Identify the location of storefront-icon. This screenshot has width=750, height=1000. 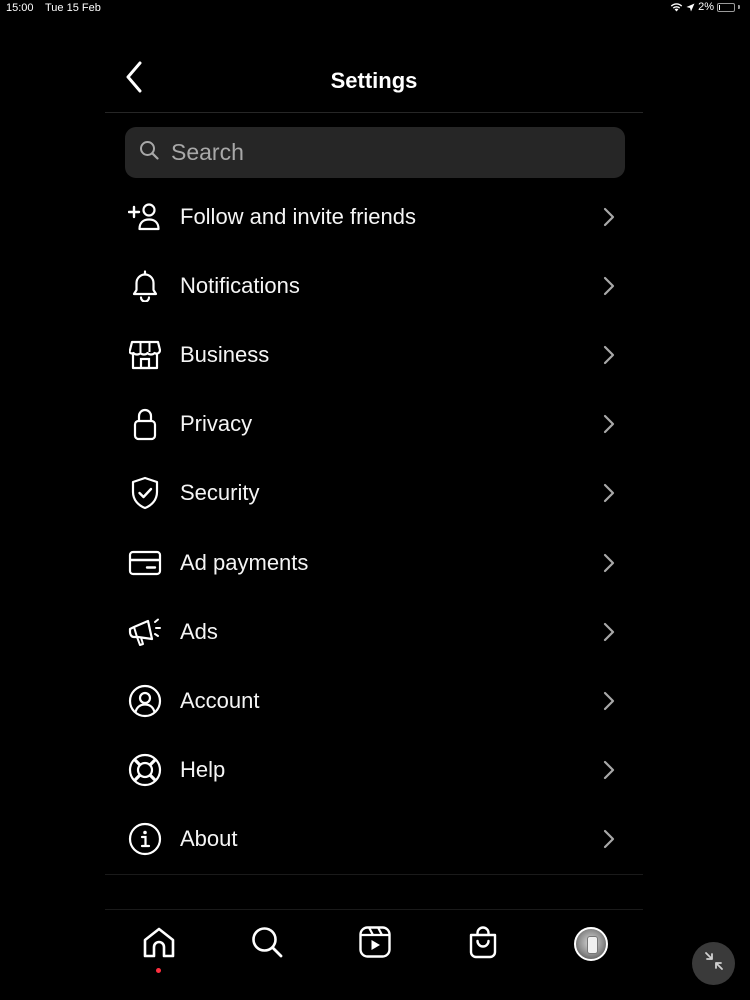
(145, 355).